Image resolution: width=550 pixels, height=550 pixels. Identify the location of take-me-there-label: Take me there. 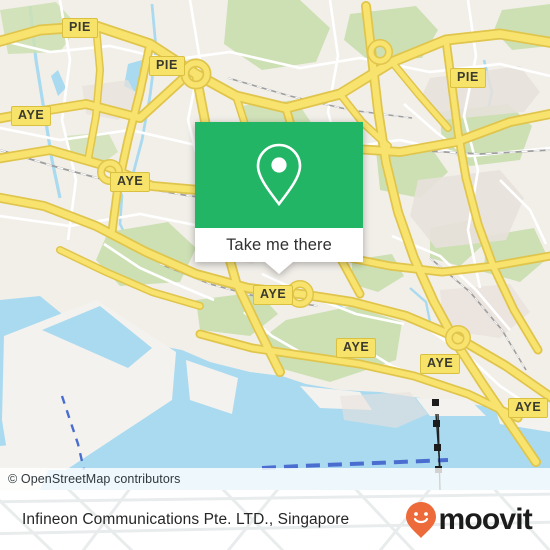
(279, 244).